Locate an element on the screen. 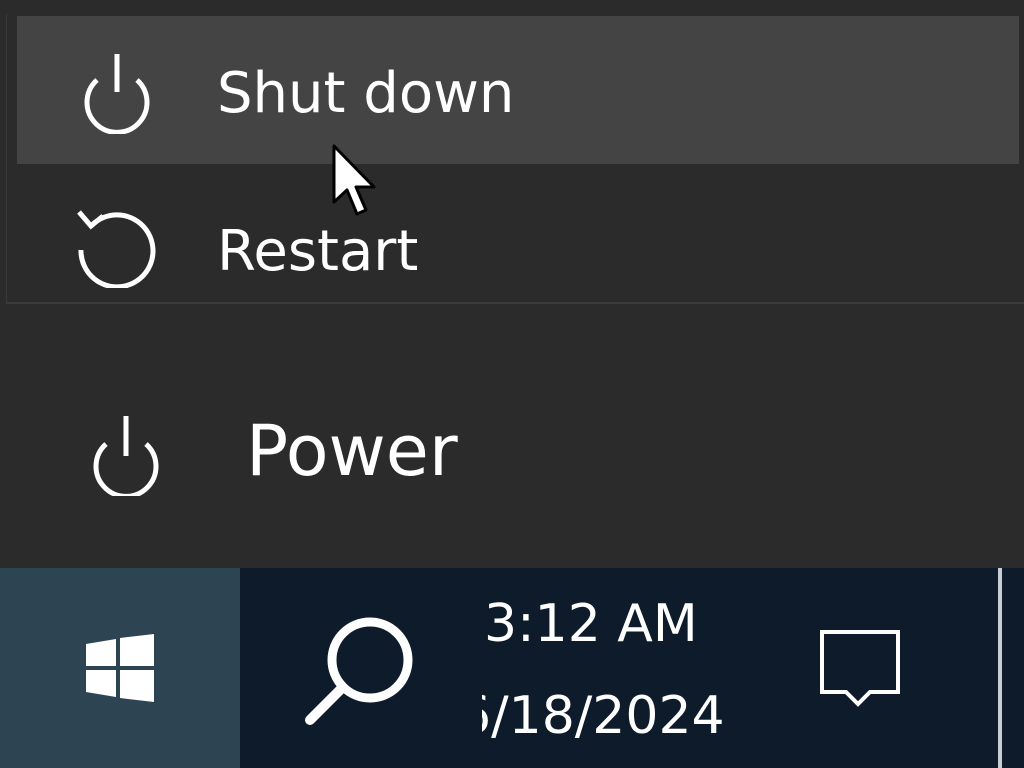 This screenshot has height=768, width=1024. clock-date: 6/18/2024 is located at coordinates (591, 716).